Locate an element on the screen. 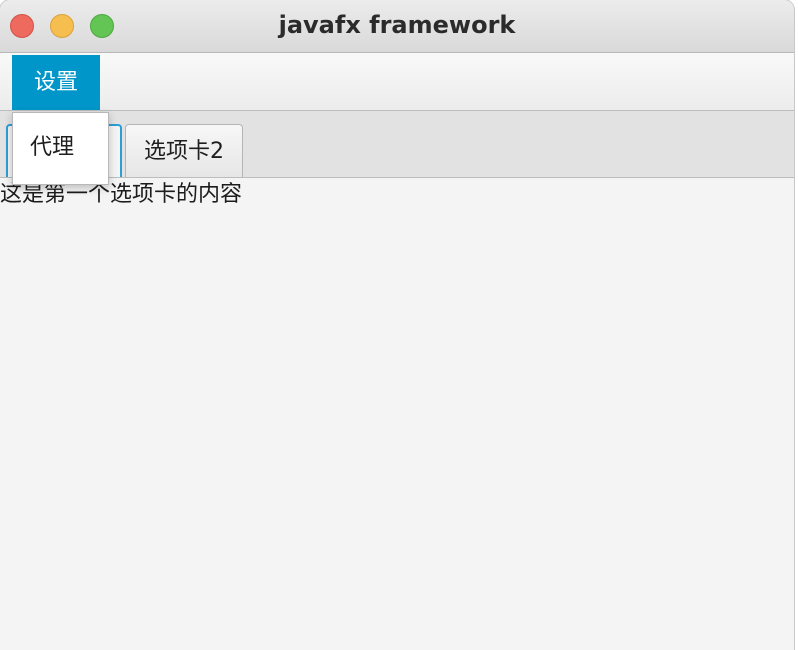 The height and width of the screenshot is (650, 798). title-bar: javafx framework is located at coordinates (397, 26).